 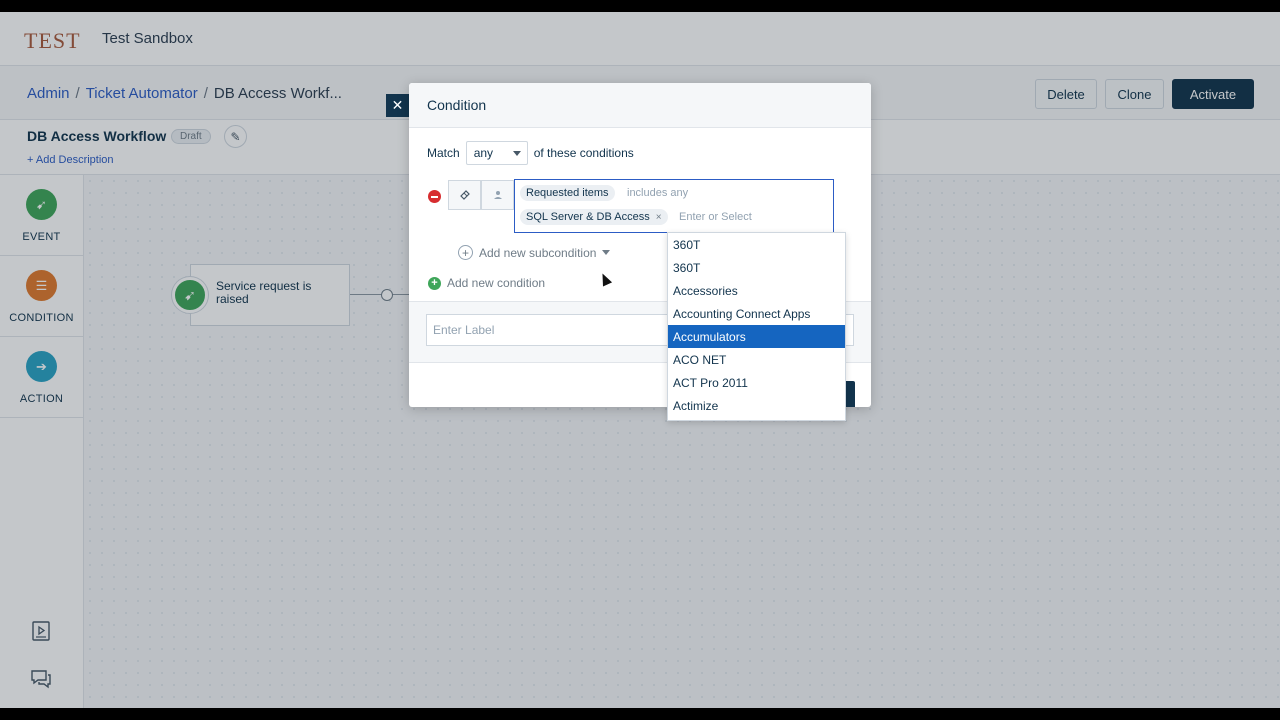 What do you see at coordinates (756, 337) in the screenshot?
I see `dropdown-option-highlighted: Accumulators` at bounding box center [756, 337].